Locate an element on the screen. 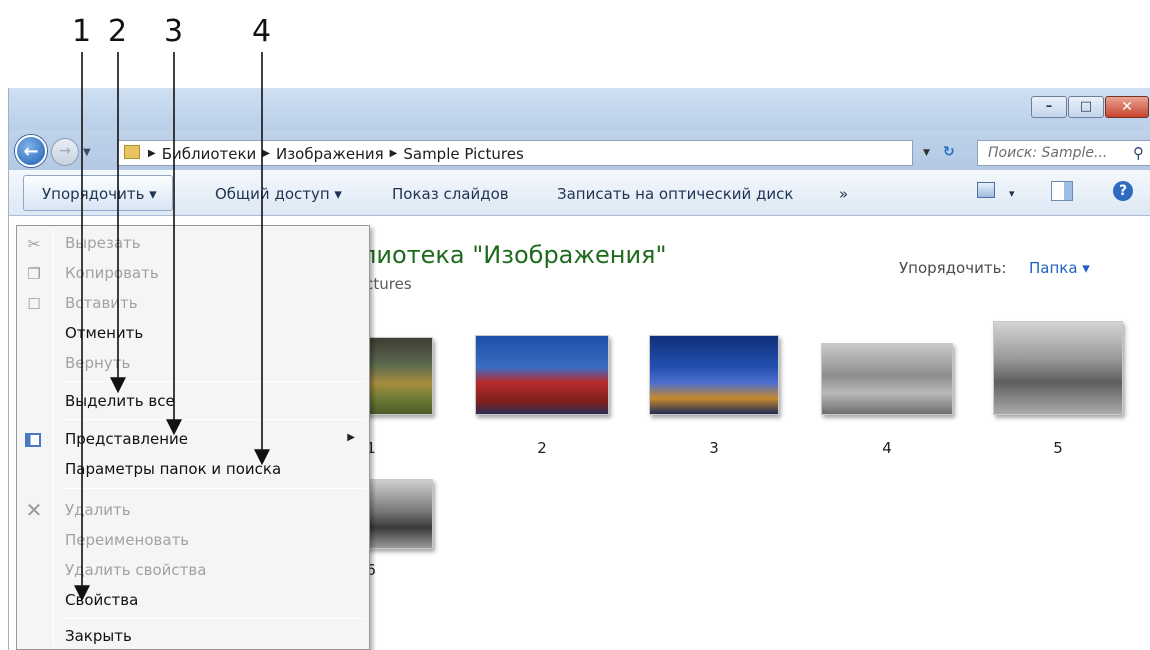 The image size is (1150, 650). maximize-button: □ is located at coordinates (1086, 107).